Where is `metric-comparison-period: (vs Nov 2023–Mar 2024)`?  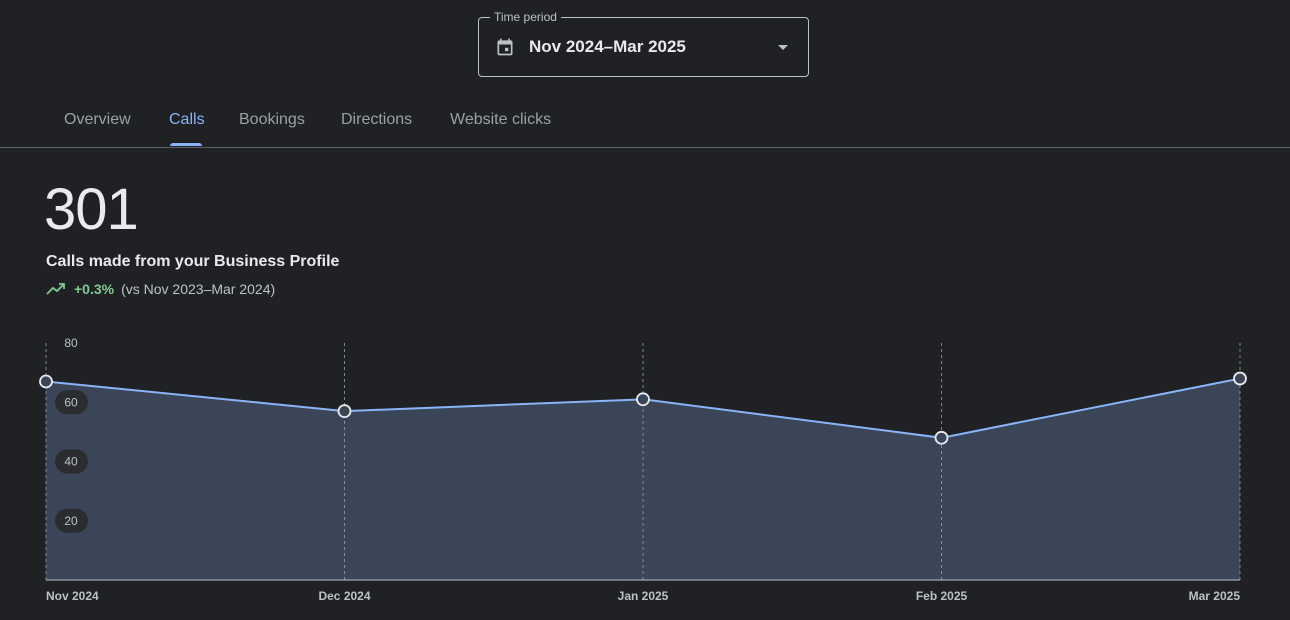 metric-comparison-period: (vs Nov 2023–Mar 2024) is located at coordinates (198, 289).